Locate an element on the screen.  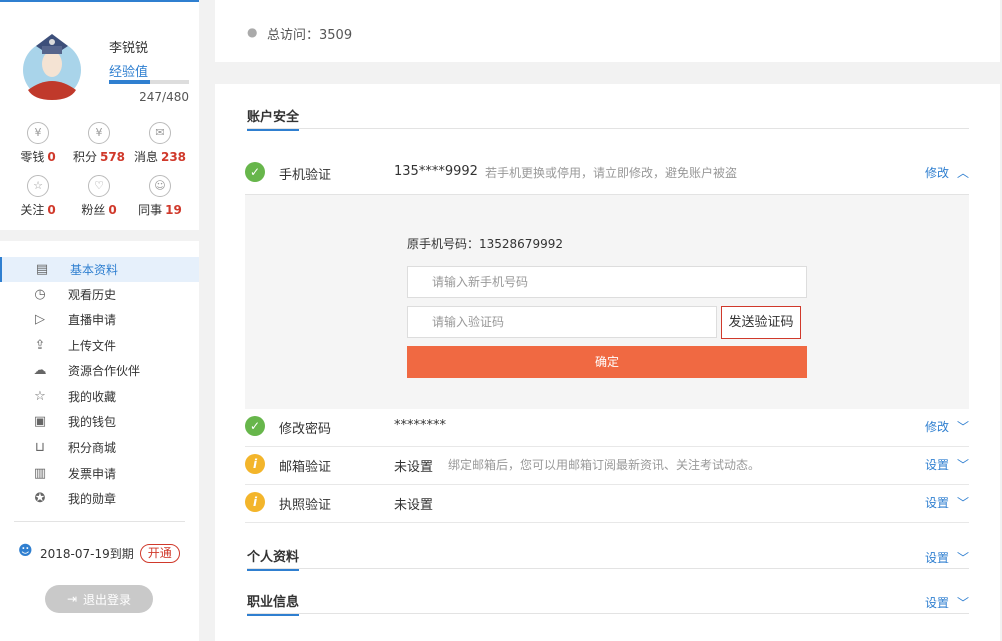
vip-open-button: 开通 is located at coordinates (159, 553).